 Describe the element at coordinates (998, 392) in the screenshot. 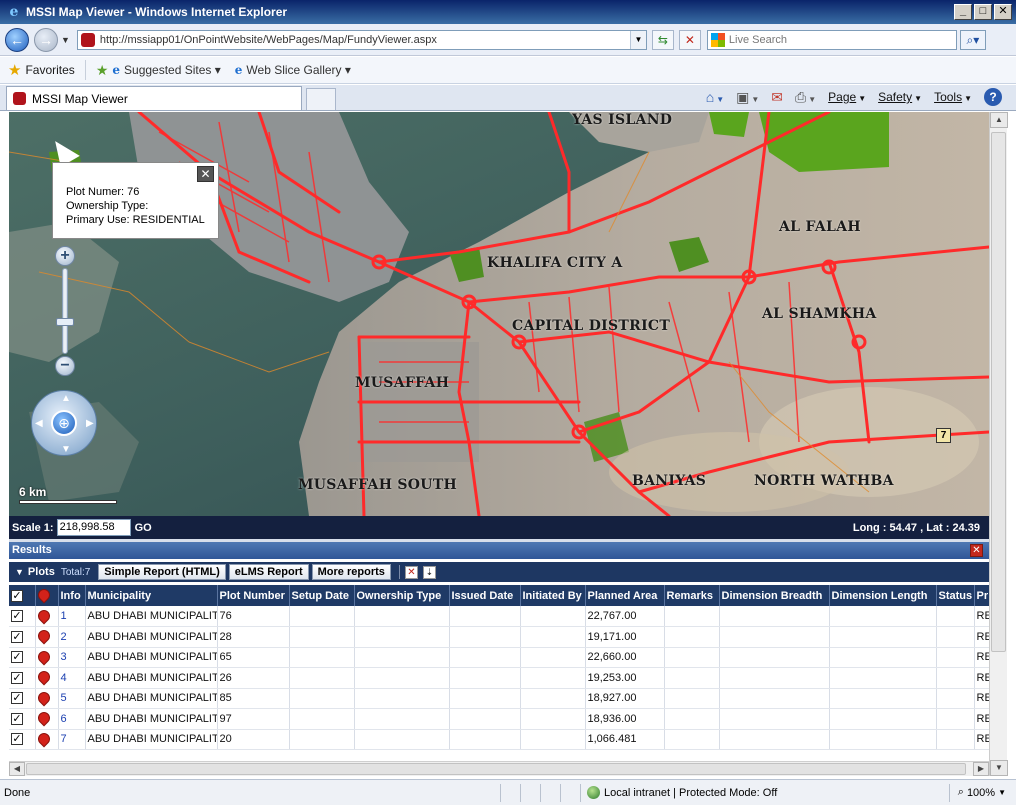

I see `vertical-scroll-thumb` at that location.